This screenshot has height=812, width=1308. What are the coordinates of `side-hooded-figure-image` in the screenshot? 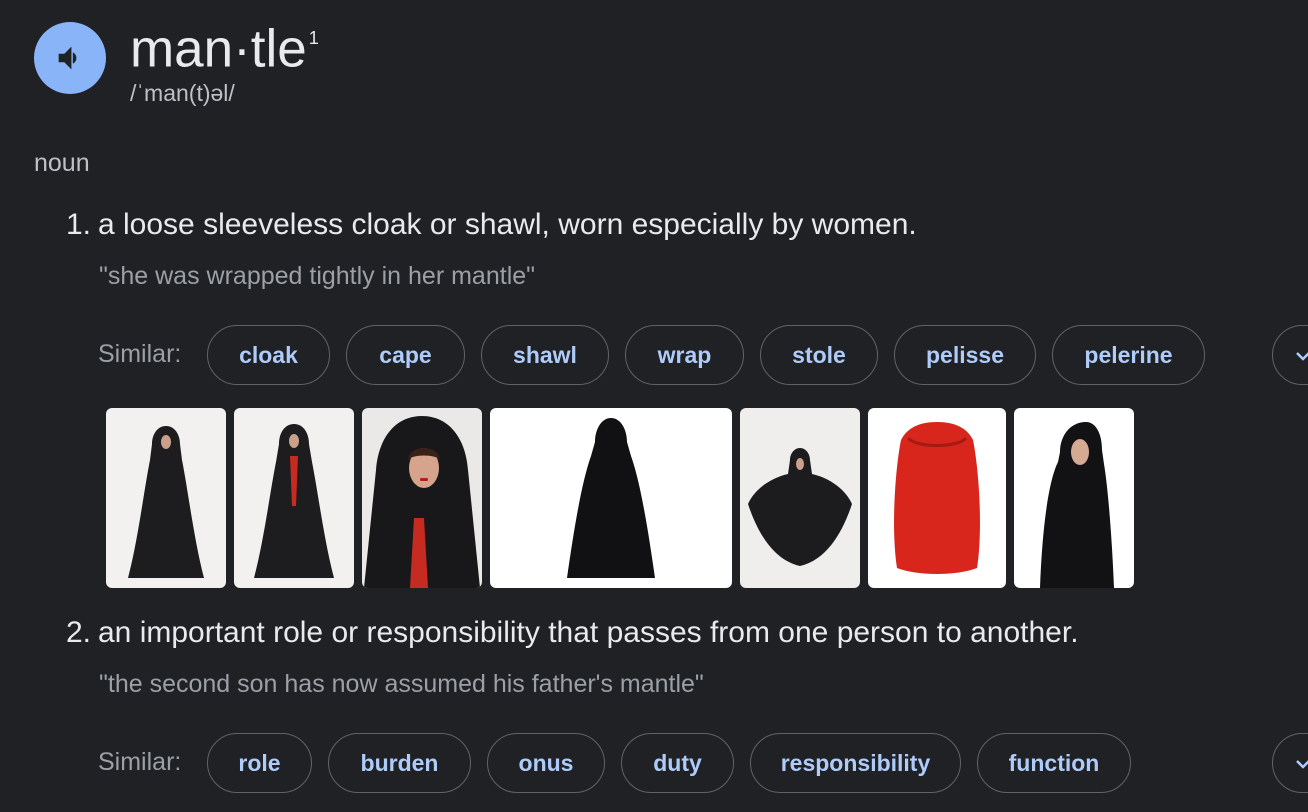 It's located at (1074, 498).